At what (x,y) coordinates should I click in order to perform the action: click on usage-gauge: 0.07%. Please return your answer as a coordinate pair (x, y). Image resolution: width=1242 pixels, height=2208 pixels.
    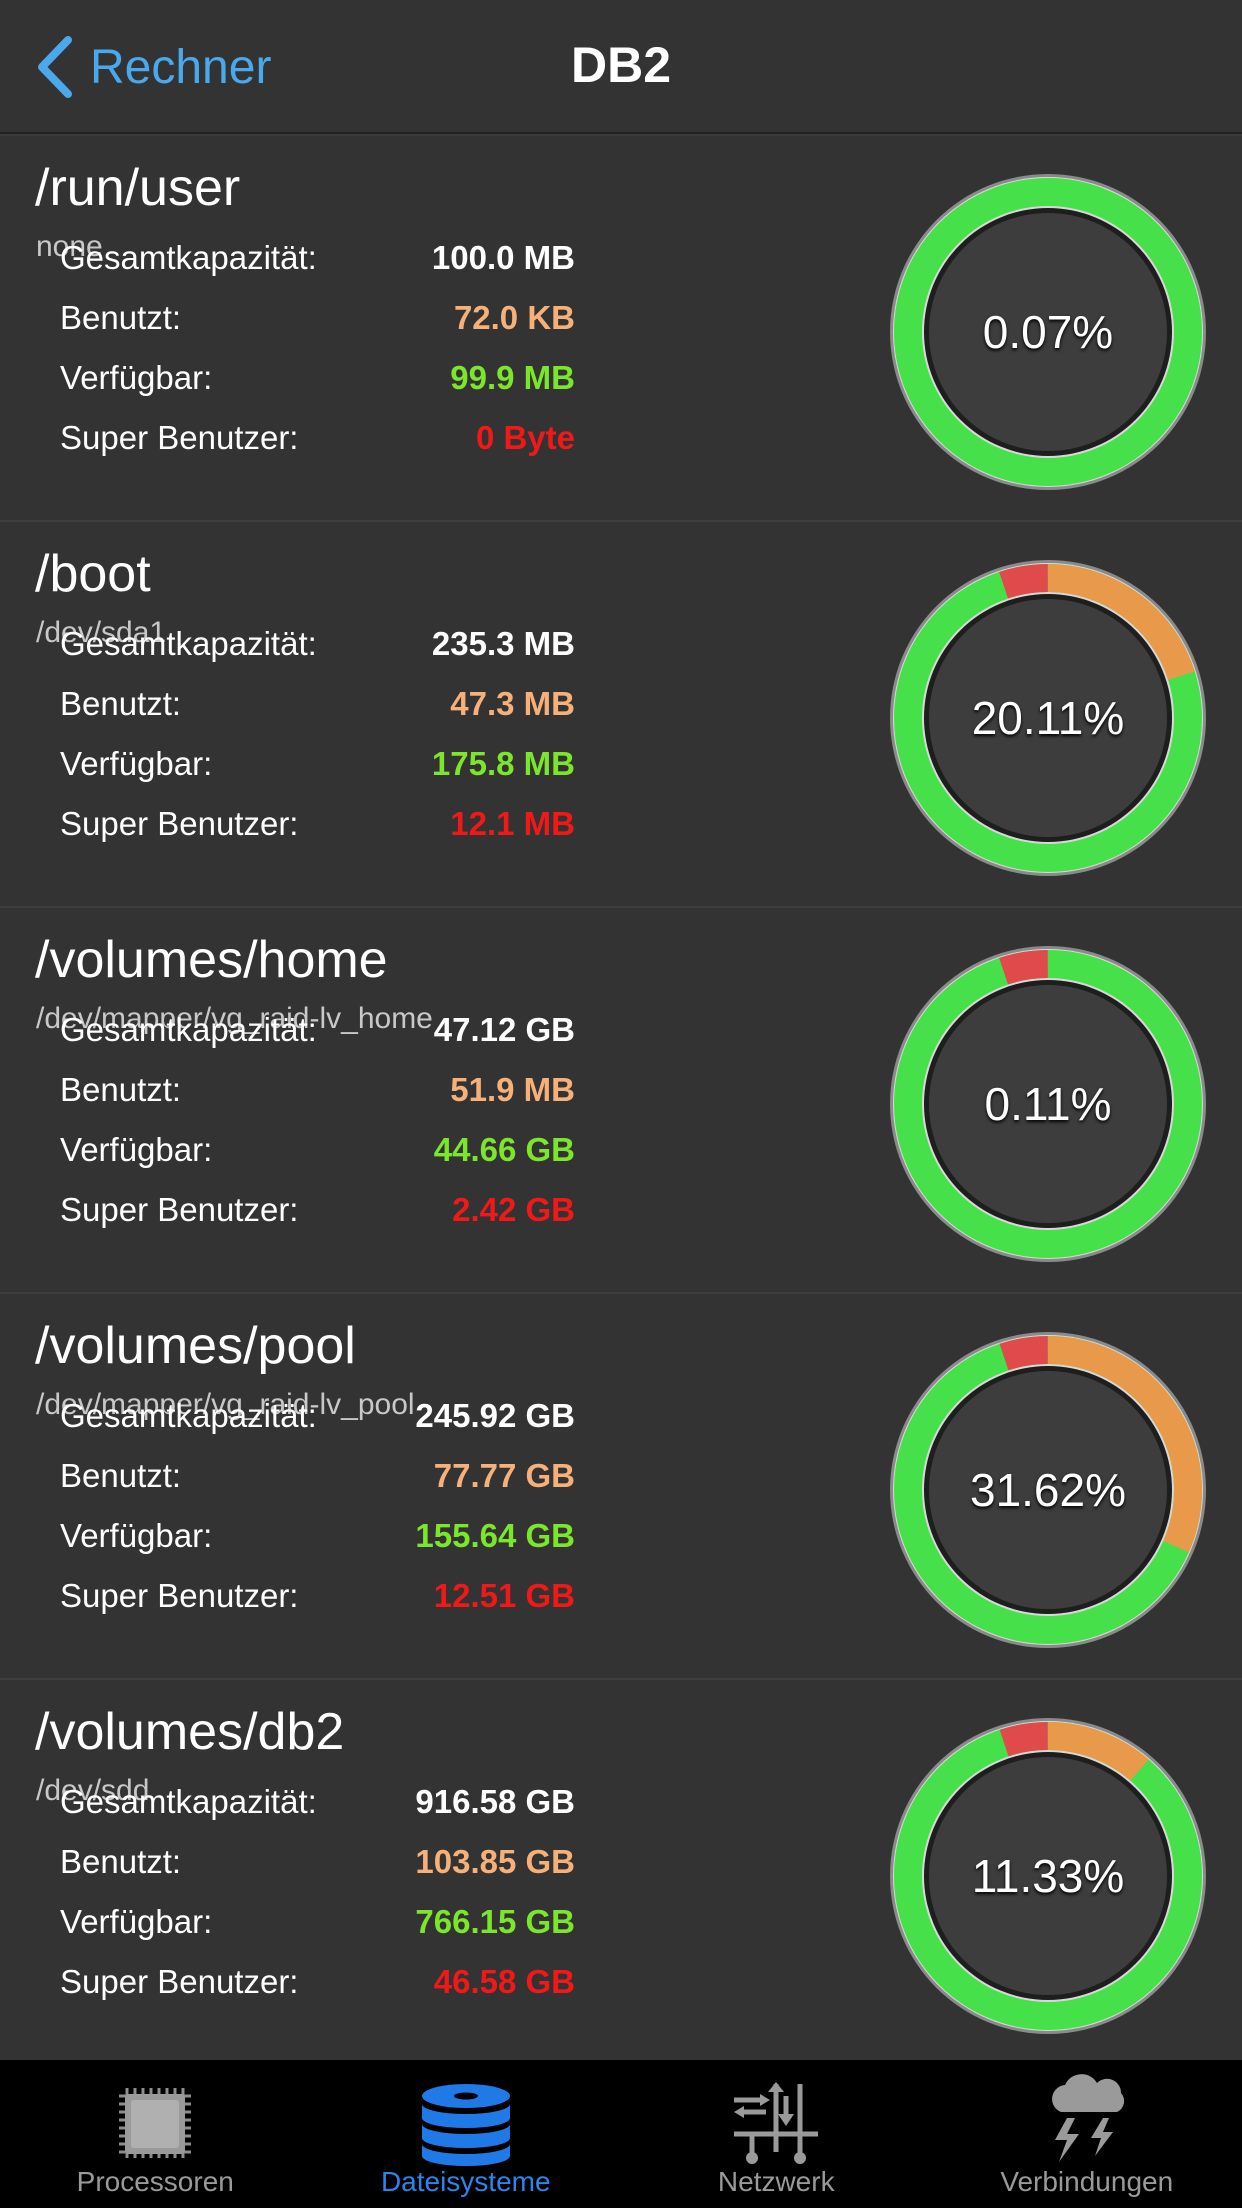
    Looking at the image, I should click on (1048, 332).